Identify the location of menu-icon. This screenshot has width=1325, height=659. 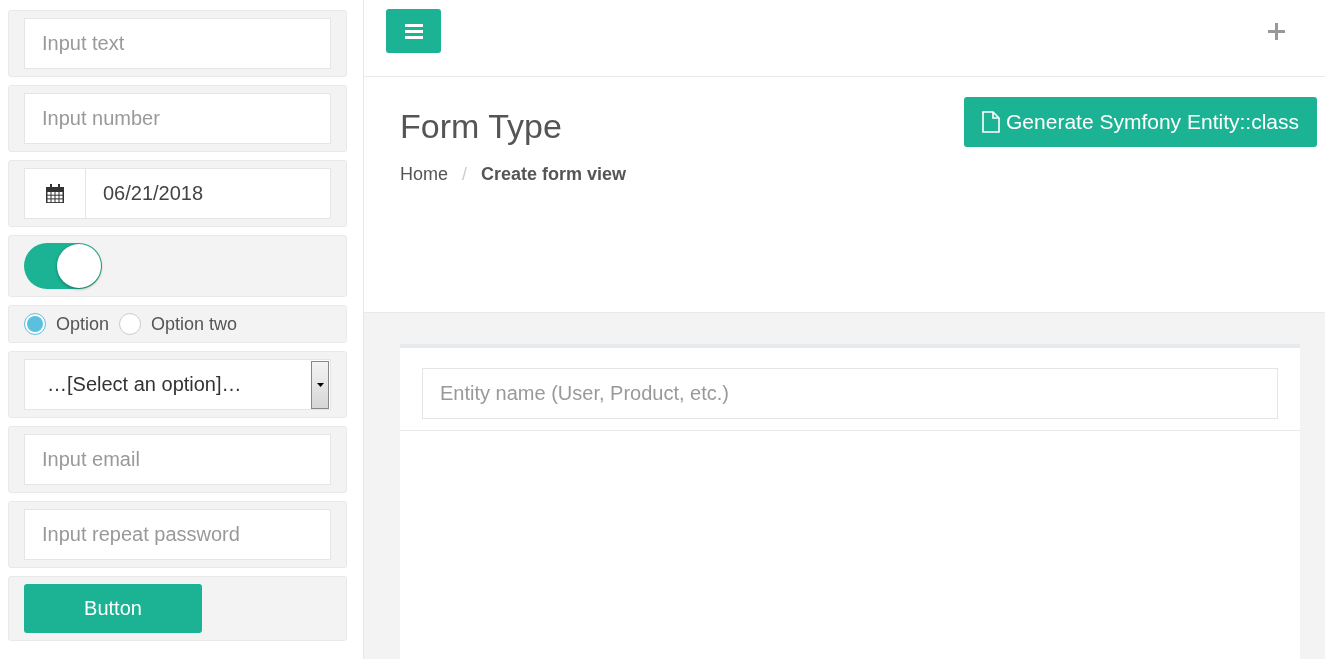
(413, 31).